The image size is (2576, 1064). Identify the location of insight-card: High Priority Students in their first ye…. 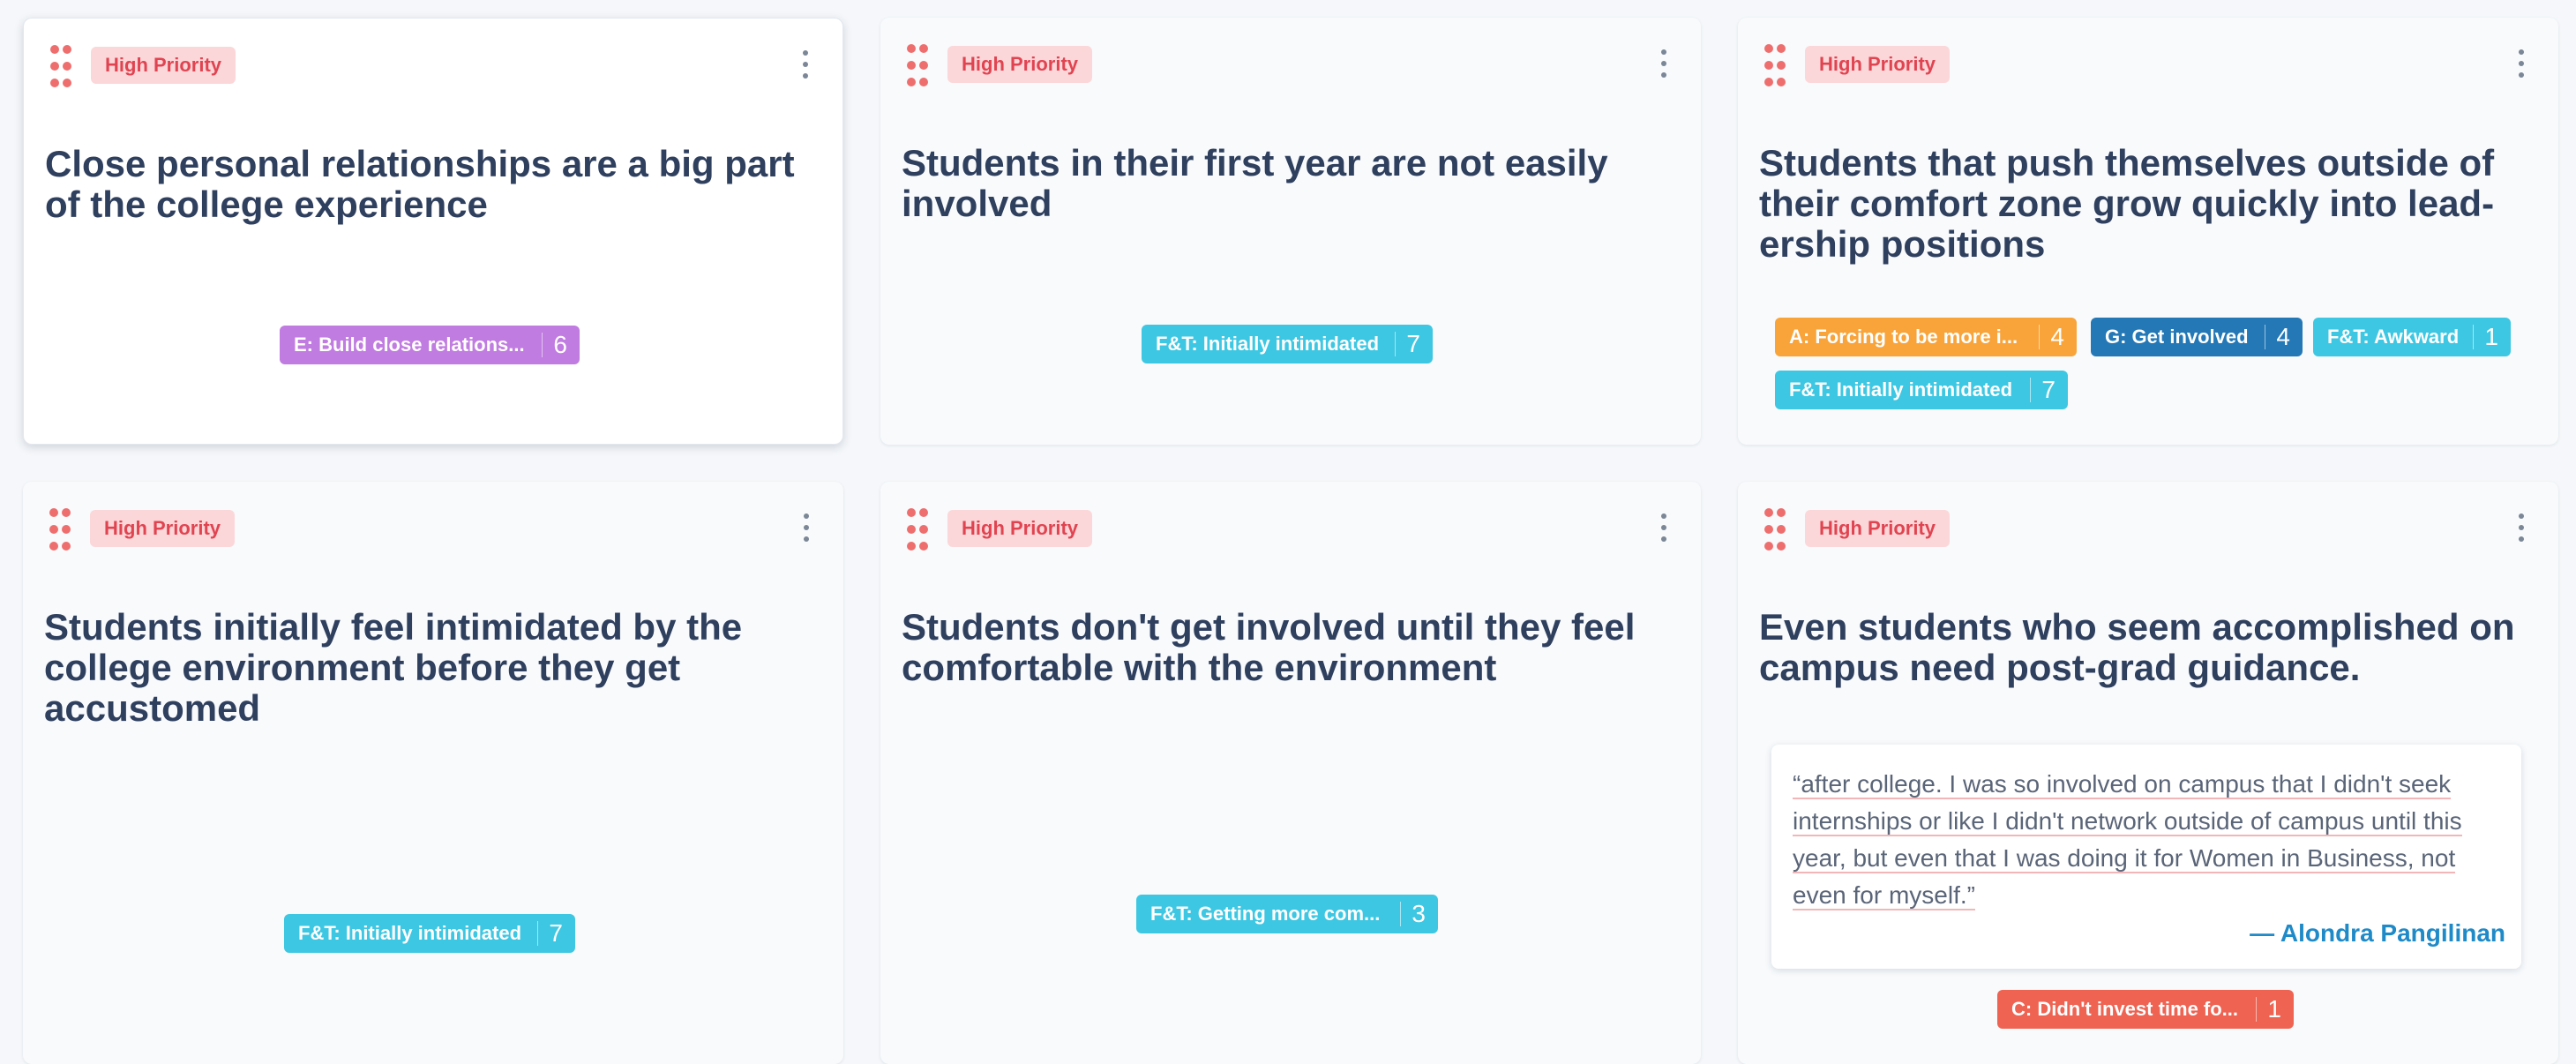
(1290, 231).